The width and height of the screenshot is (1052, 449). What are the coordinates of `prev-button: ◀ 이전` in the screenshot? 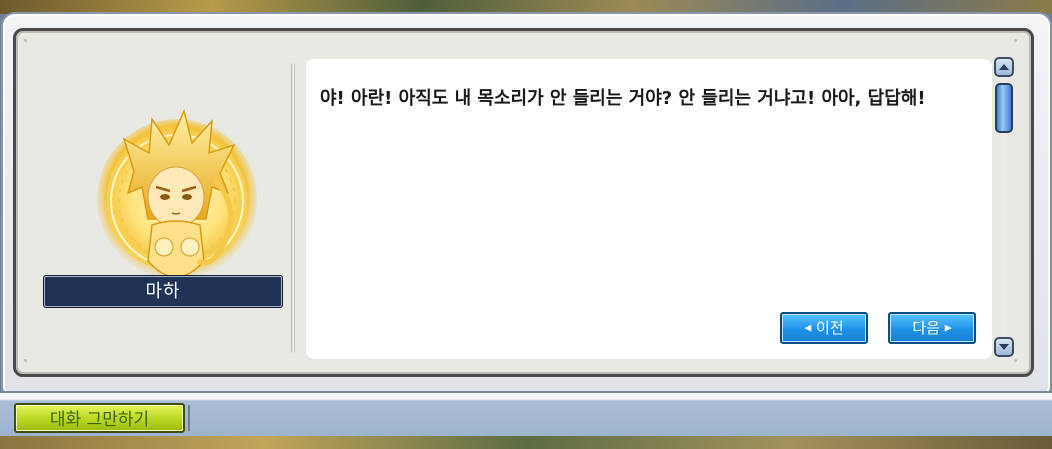 It's located at (824, 328).